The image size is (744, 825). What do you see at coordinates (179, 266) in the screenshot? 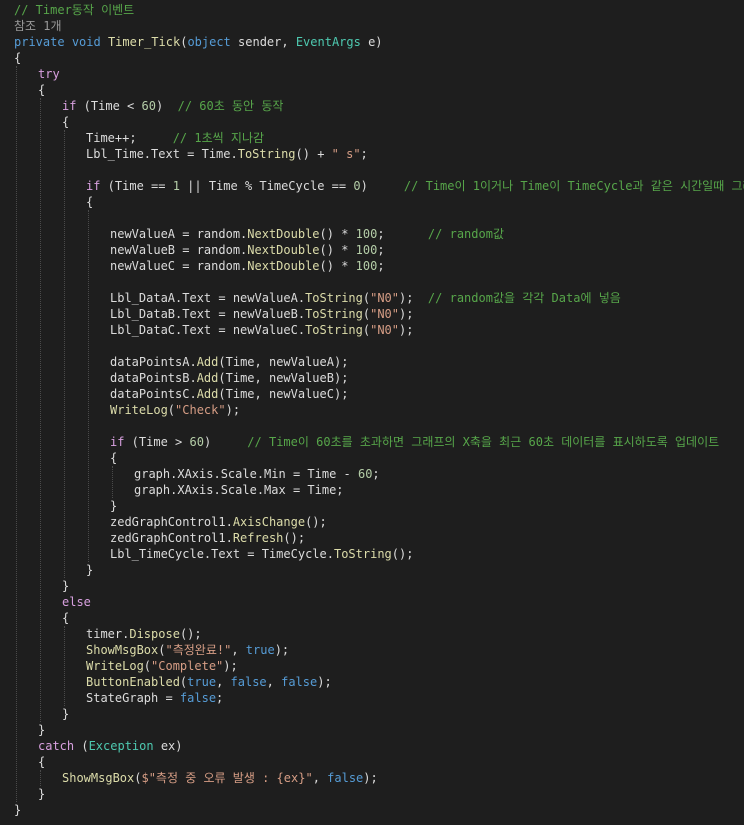
I see `code-token: newValueC = random.` at bounding box center [179, 266].